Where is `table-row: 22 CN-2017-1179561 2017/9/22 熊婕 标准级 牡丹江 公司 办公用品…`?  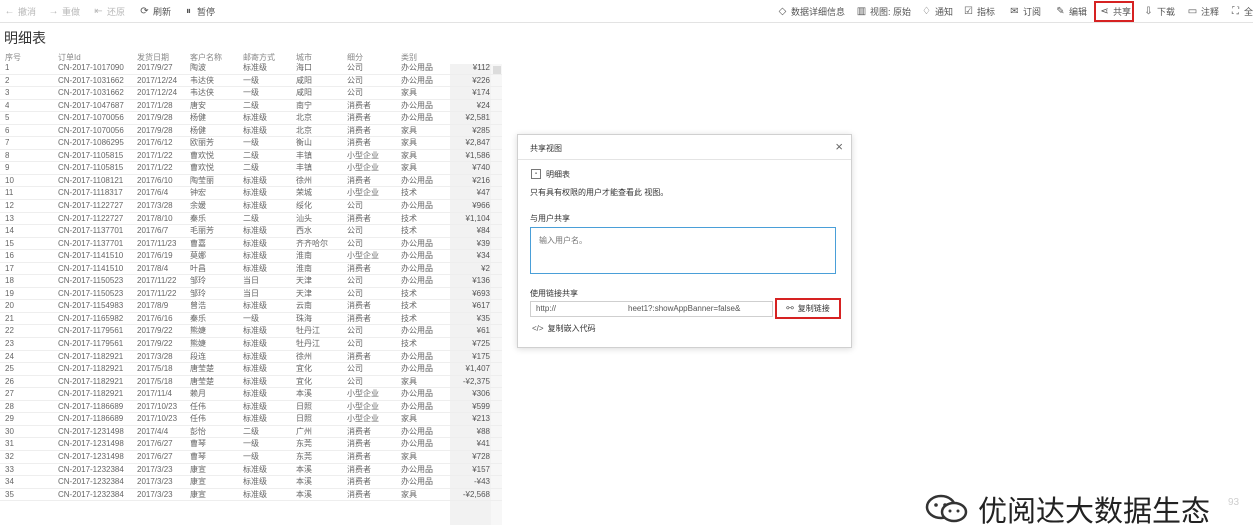
table-row: 22 CN-2017-1179561 2017/9/22 熊婕 标准级 牡丹江 公司 办公用品… is located at coordinates (251, 332).